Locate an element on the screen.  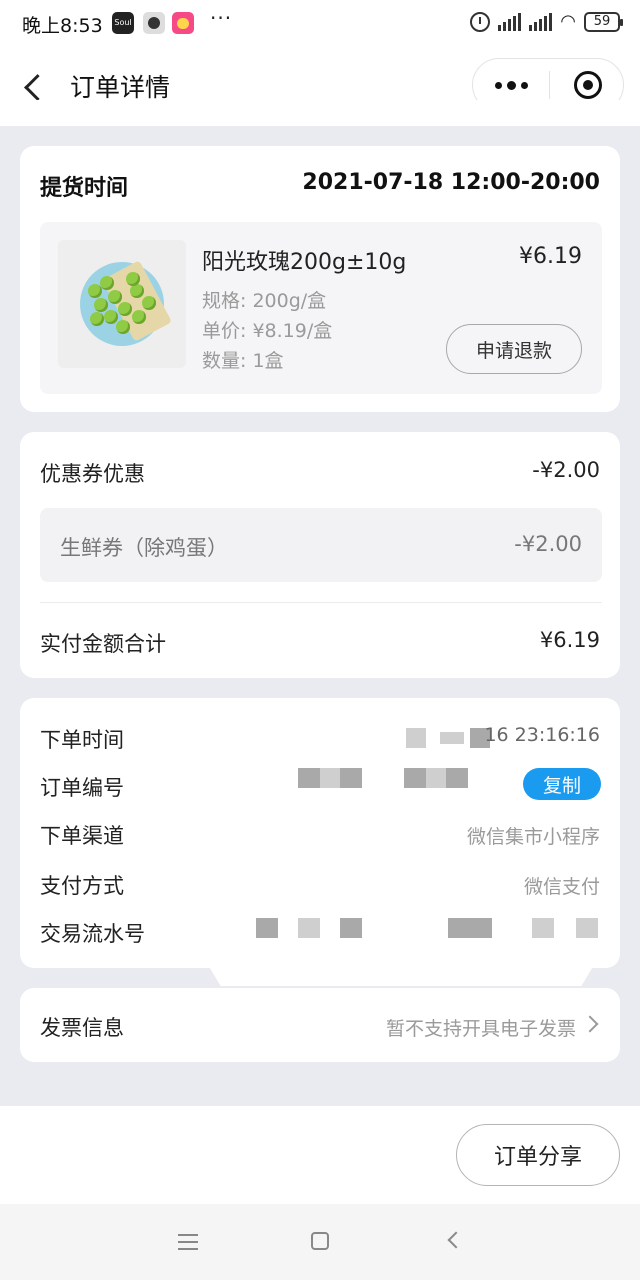
camera-app-icon is located at coordinates (154, 23).